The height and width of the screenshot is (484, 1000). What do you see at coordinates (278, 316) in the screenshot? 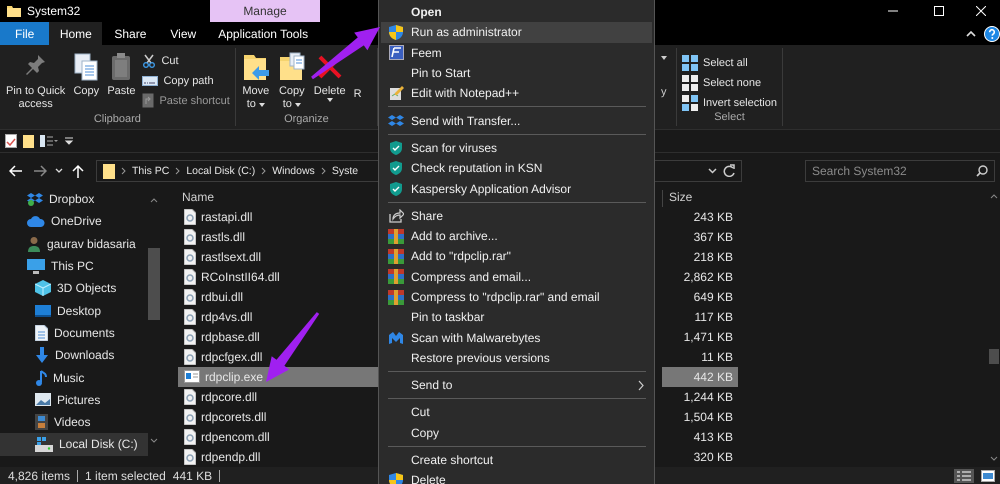
I see `file-name-cell: rdp4vs.dll` at bounding box center [278, 316].